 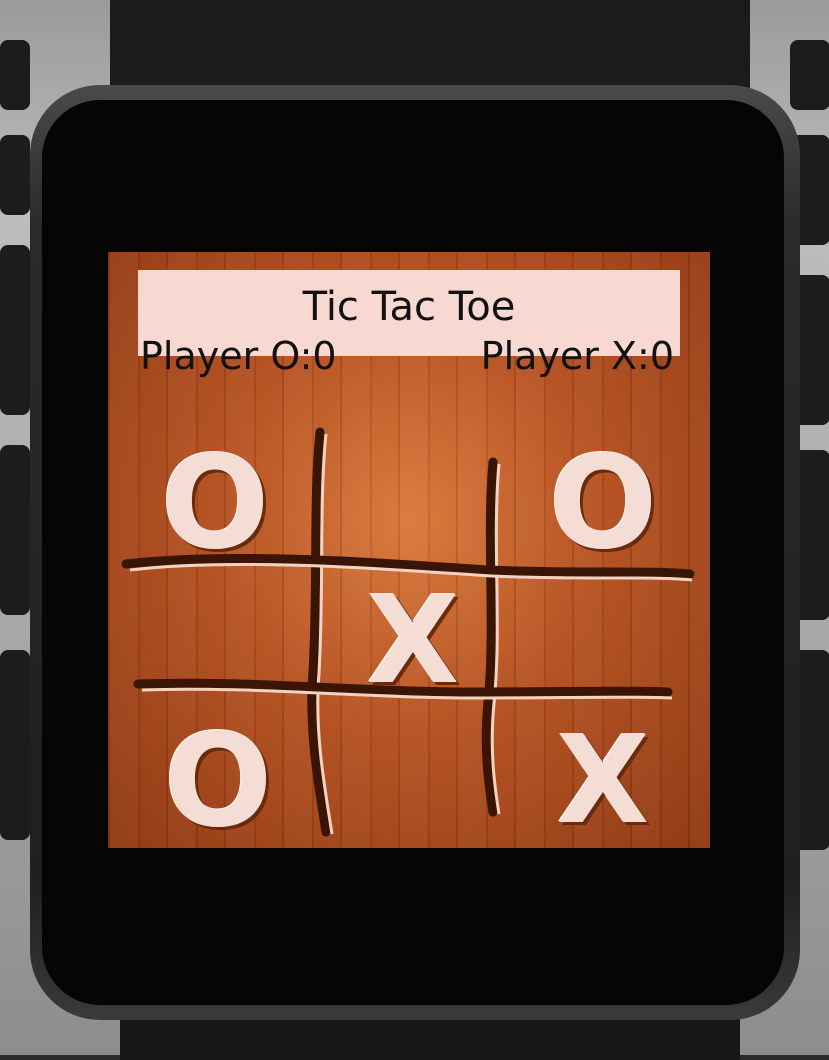 What do you see at coordinates (215, 504) in the screenshot?
I see `cell-0-0: O` at bounding box center [215, 504].